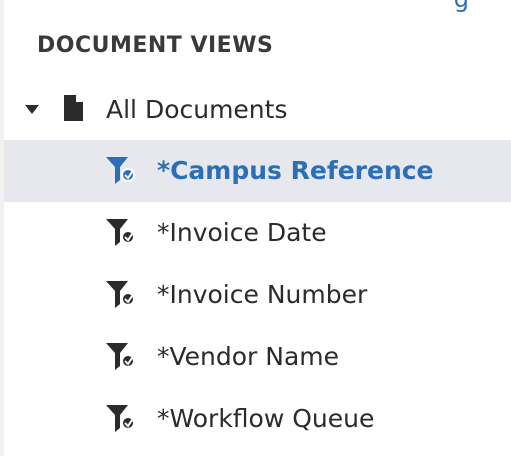 This screenshot has height=456, width=511. I want to click on document-icon, so click(73, 108).